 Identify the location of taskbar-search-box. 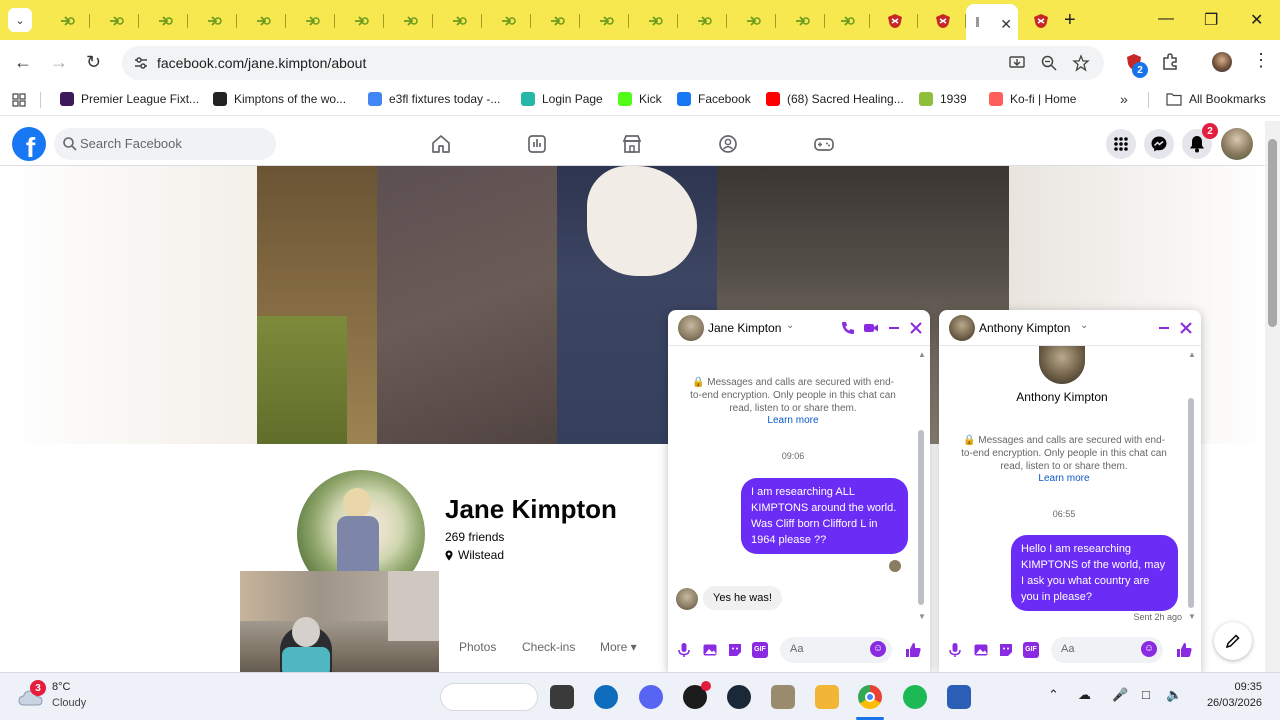
(489, 697).